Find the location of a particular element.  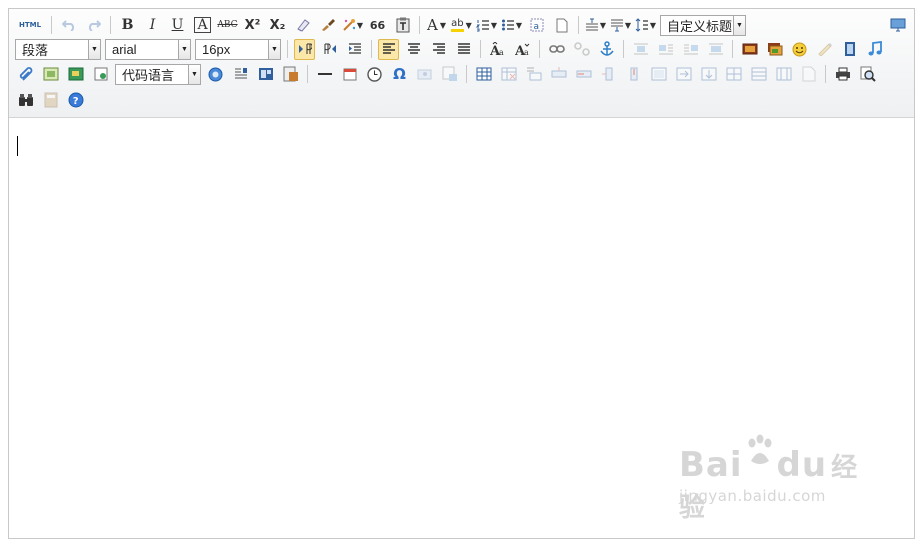

insertrow-button is located at coordinates (558, 74).